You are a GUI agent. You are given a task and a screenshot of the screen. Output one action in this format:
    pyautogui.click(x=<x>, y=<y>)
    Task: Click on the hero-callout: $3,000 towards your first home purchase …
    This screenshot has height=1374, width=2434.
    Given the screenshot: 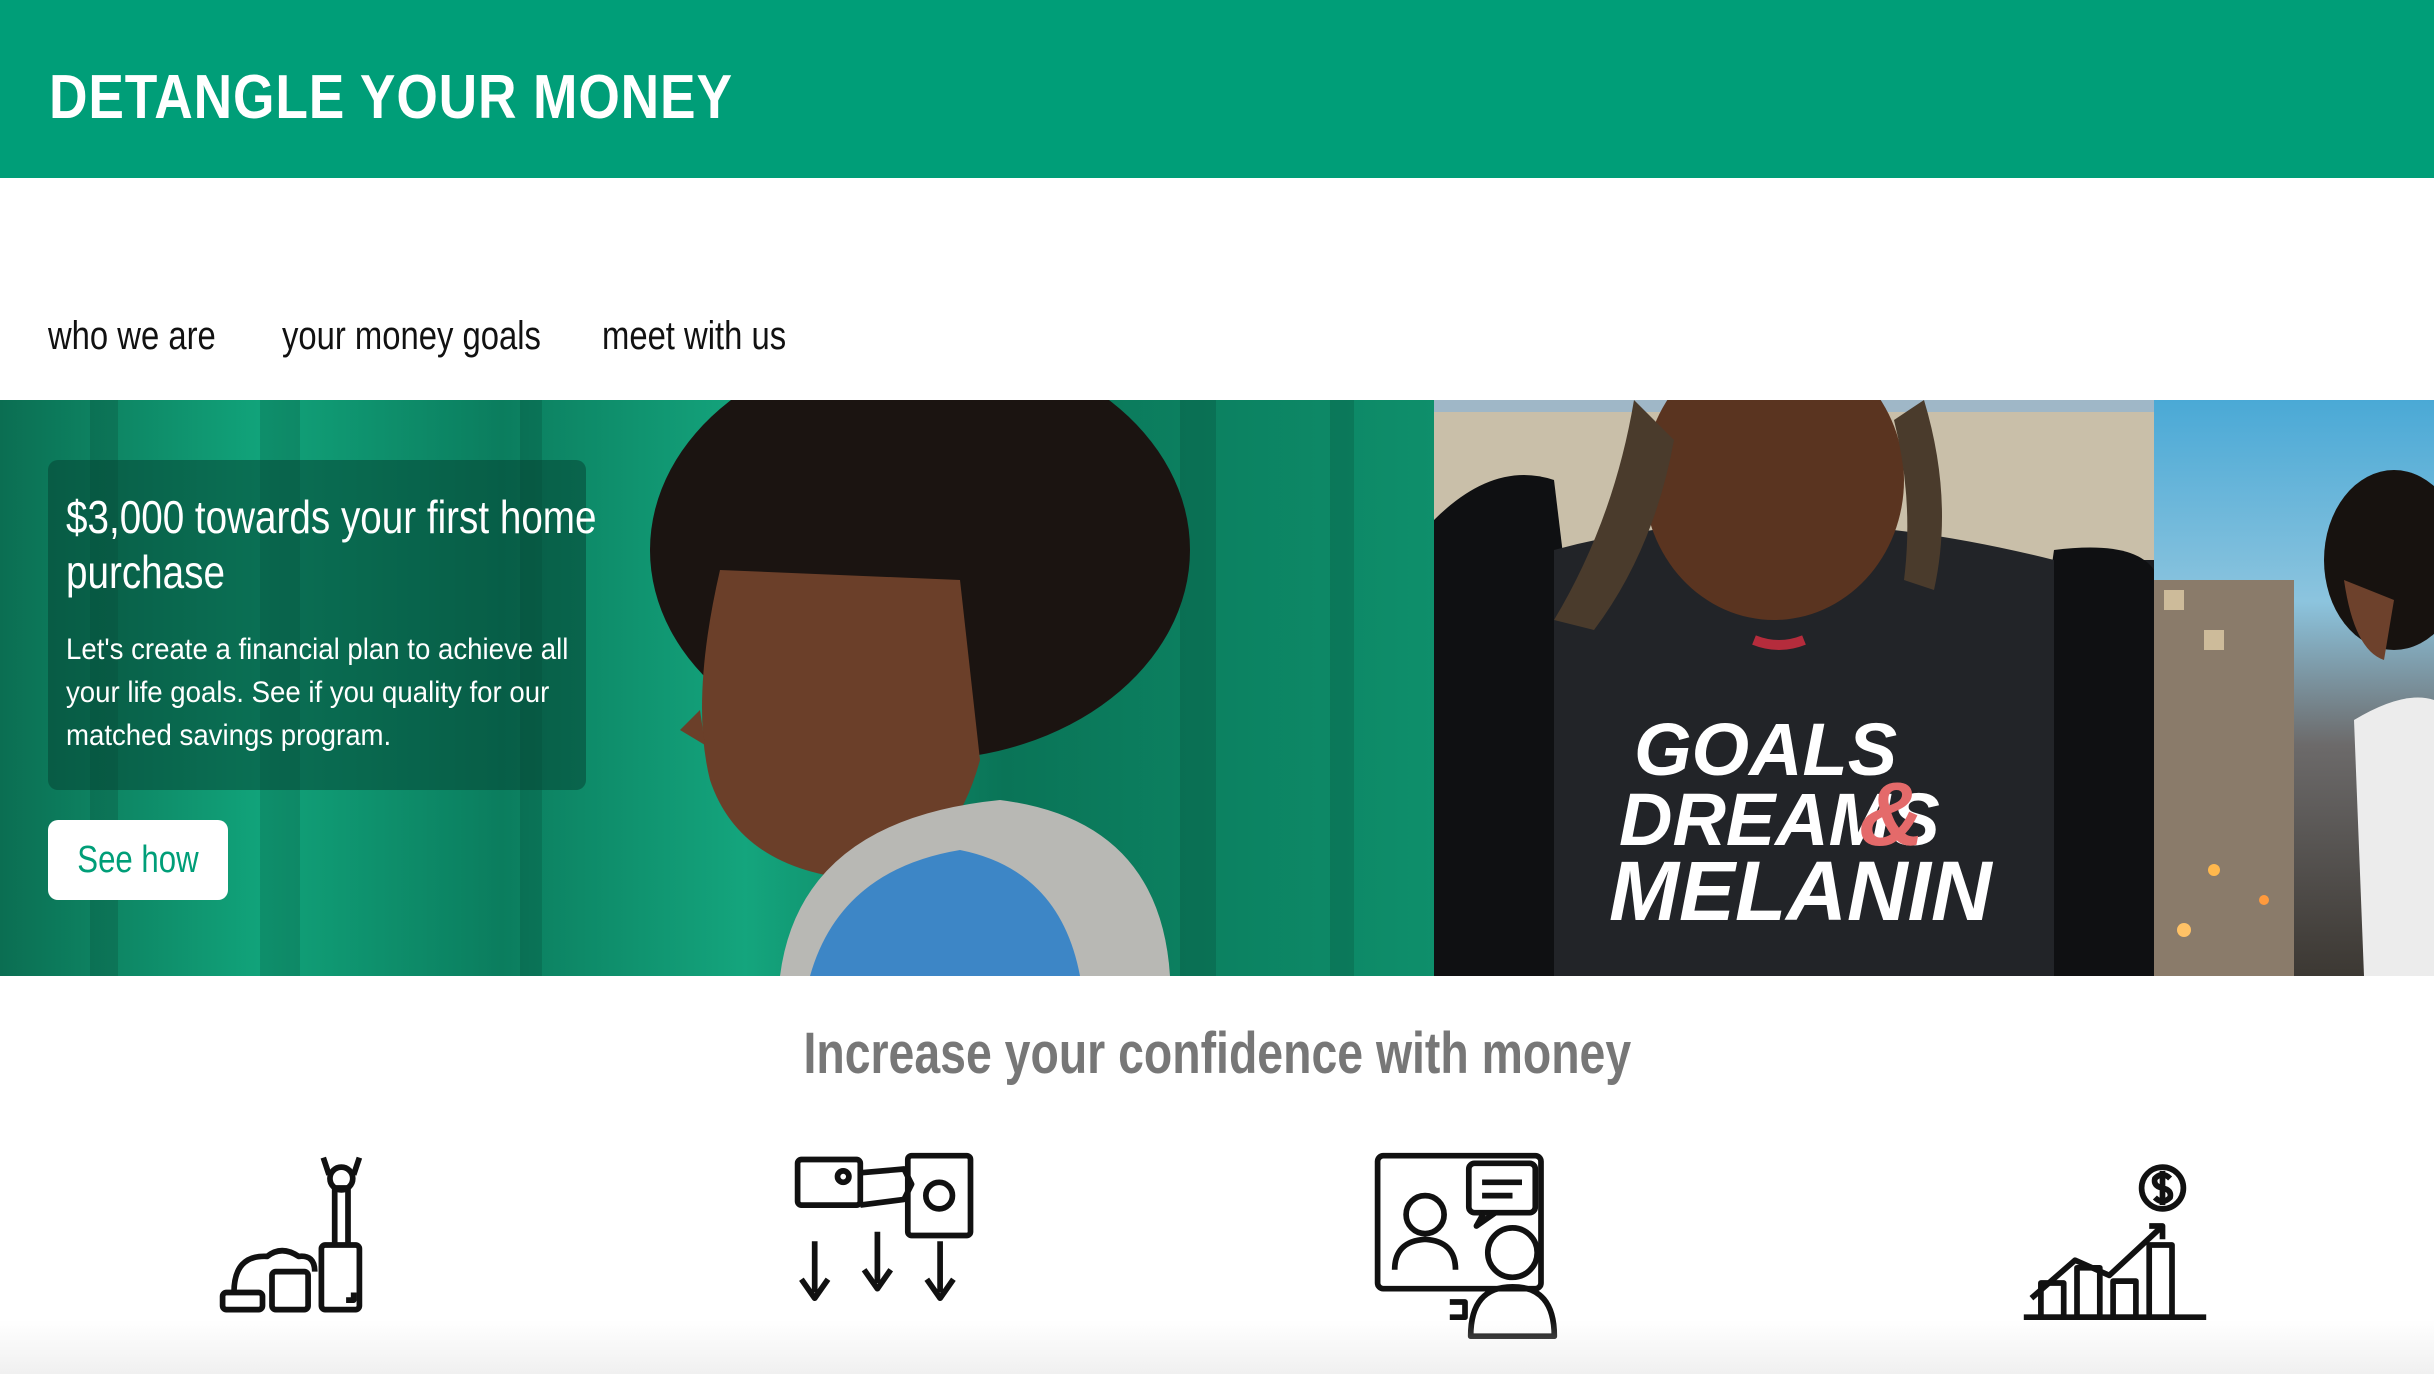 What is the action you would take?
    pyautogui.click(x=322, y=625)
    